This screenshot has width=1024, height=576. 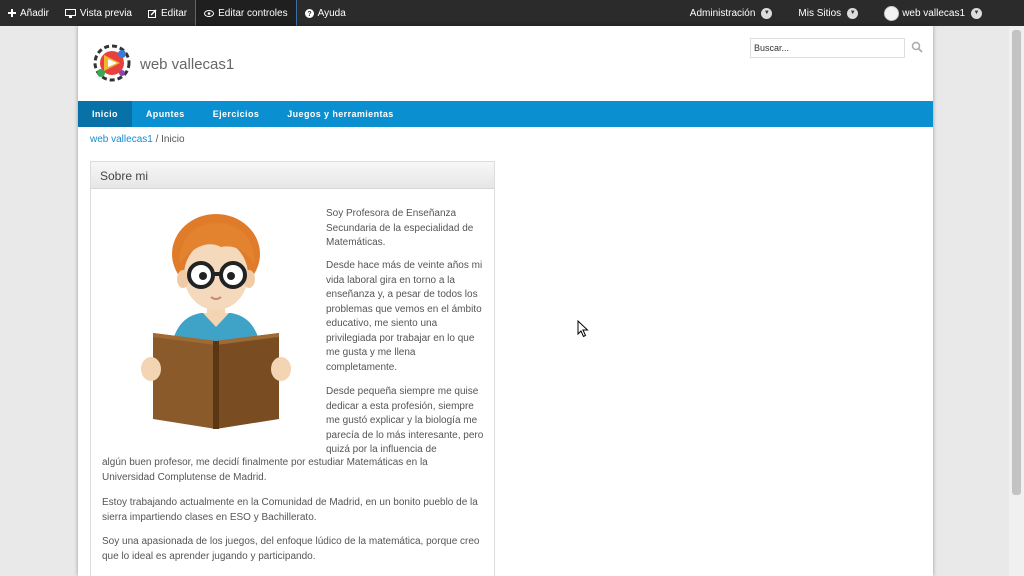 I want to click on help-icon: ?, so click(x=309, y=13).